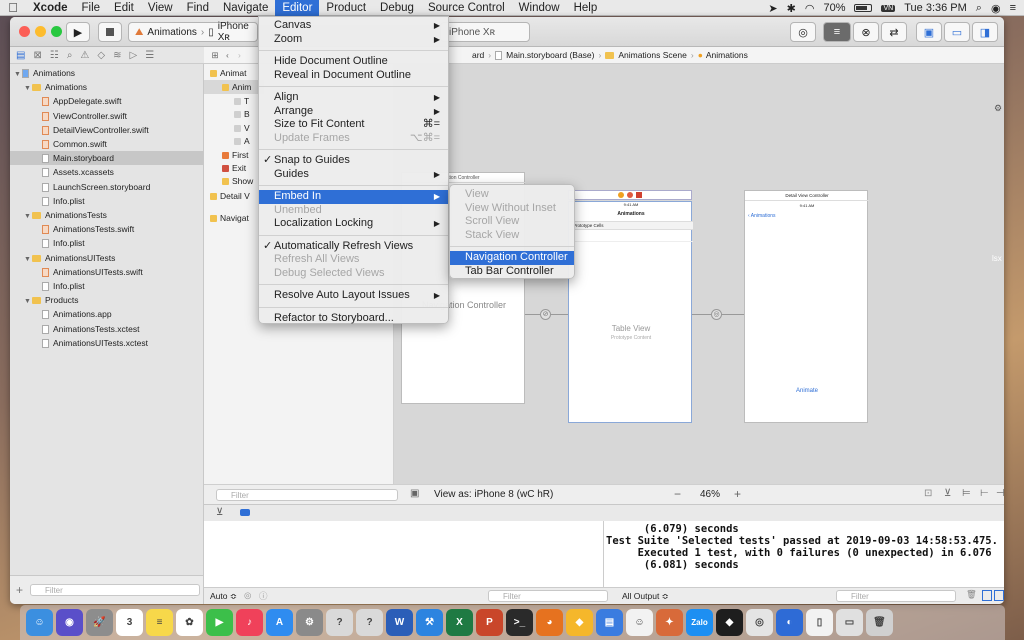 The image size is (1024, 640). I want to click on input-source-icon: VN, so click(888, 8).